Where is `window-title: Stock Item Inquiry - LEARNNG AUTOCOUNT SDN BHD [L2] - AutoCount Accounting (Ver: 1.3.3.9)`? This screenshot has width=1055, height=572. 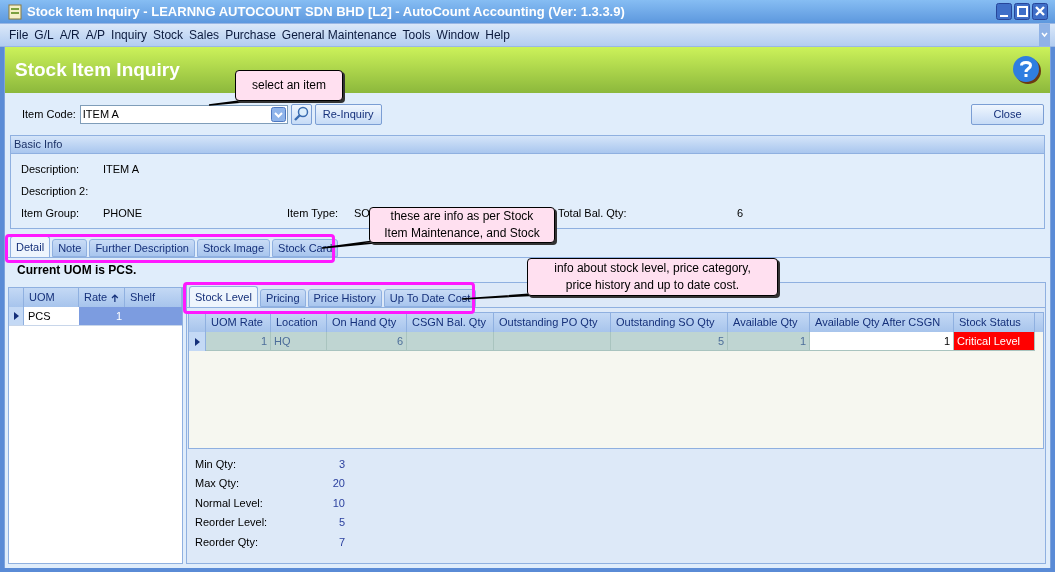 window-title: Stock Item Inquiry - LEARNNG AUTOCOUNT SDN BHD [L2] - AutoCount Accounting (Ver: 1.3.3.9) is located at coordinates (326, 11).